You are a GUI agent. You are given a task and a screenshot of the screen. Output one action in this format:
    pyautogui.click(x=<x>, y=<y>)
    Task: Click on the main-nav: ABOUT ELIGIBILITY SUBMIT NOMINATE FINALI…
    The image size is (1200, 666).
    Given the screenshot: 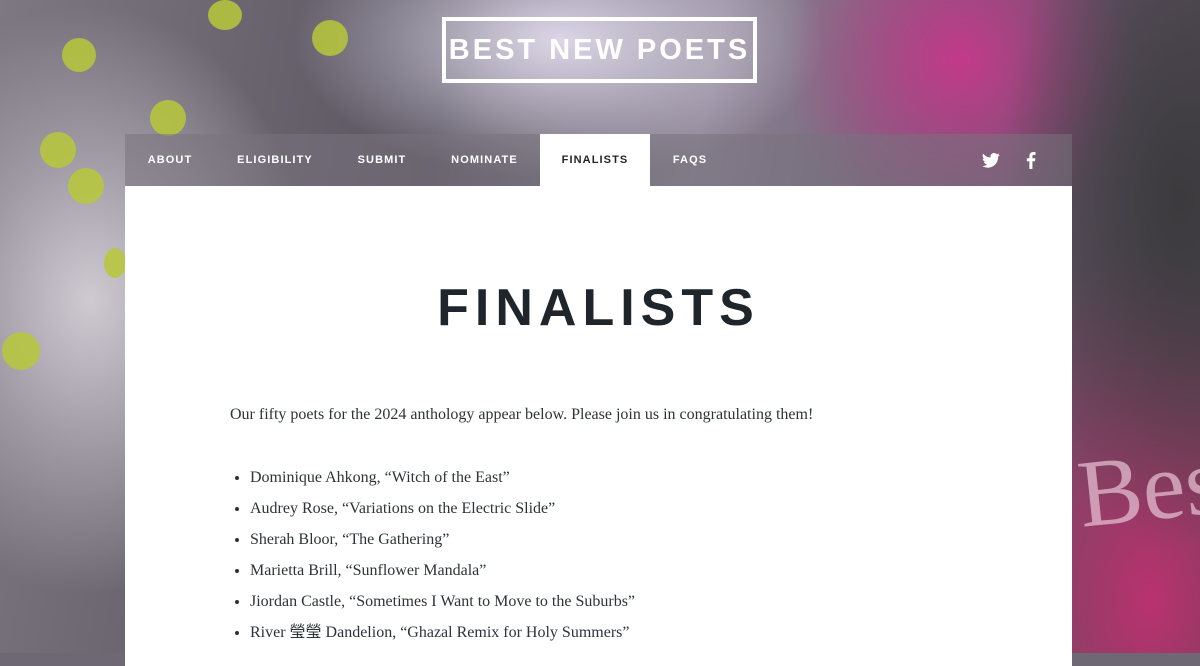 What is the action you would take?
    pyautogui.click(x=598, y=160)
    